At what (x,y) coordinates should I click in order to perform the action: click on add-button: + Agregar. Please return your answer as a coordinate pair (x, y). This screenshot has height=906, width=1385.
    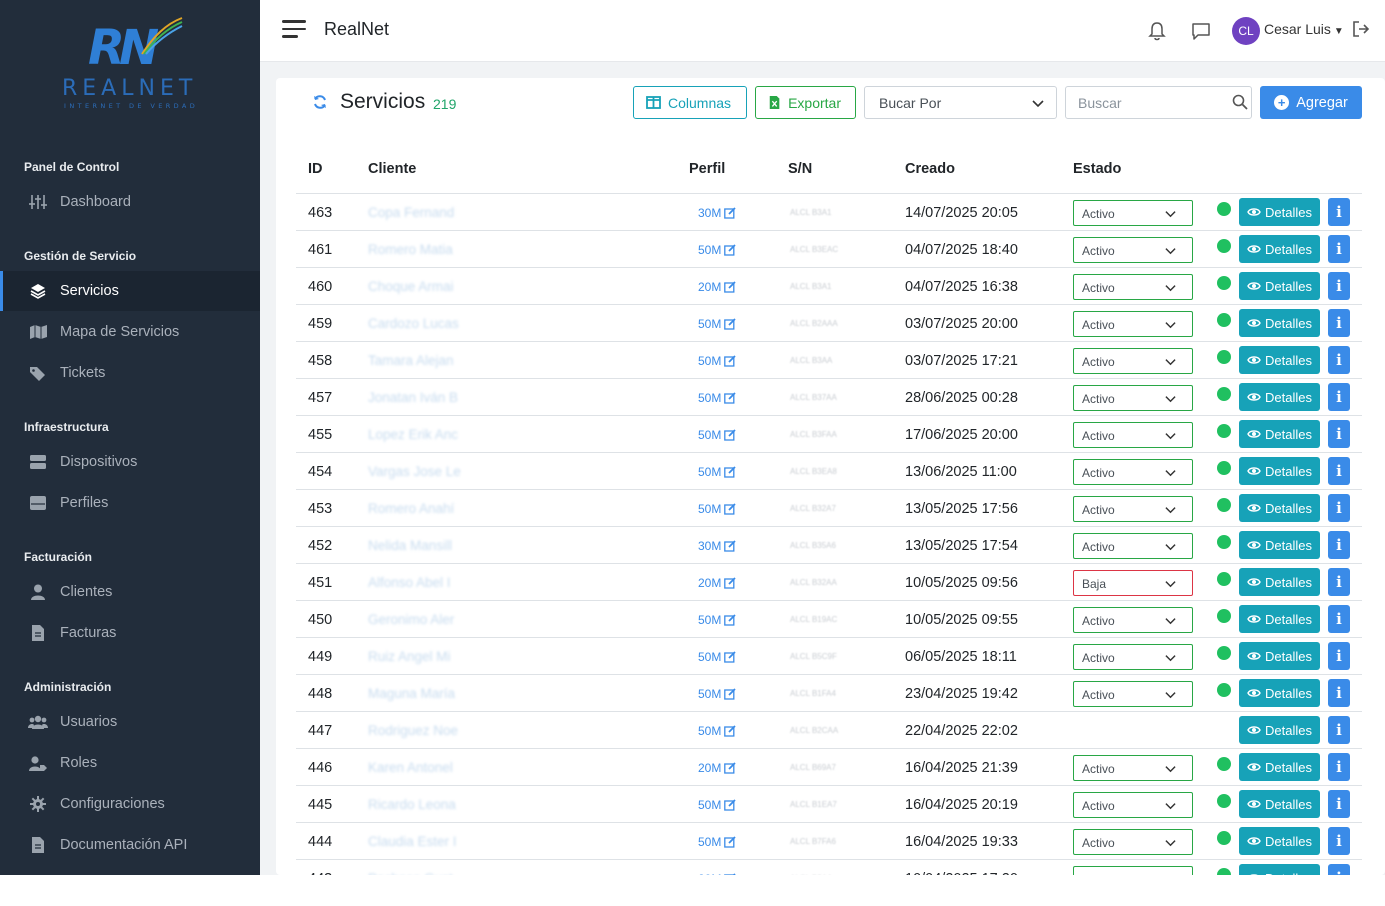
    Looking at the image, I should click on (1311, 102).